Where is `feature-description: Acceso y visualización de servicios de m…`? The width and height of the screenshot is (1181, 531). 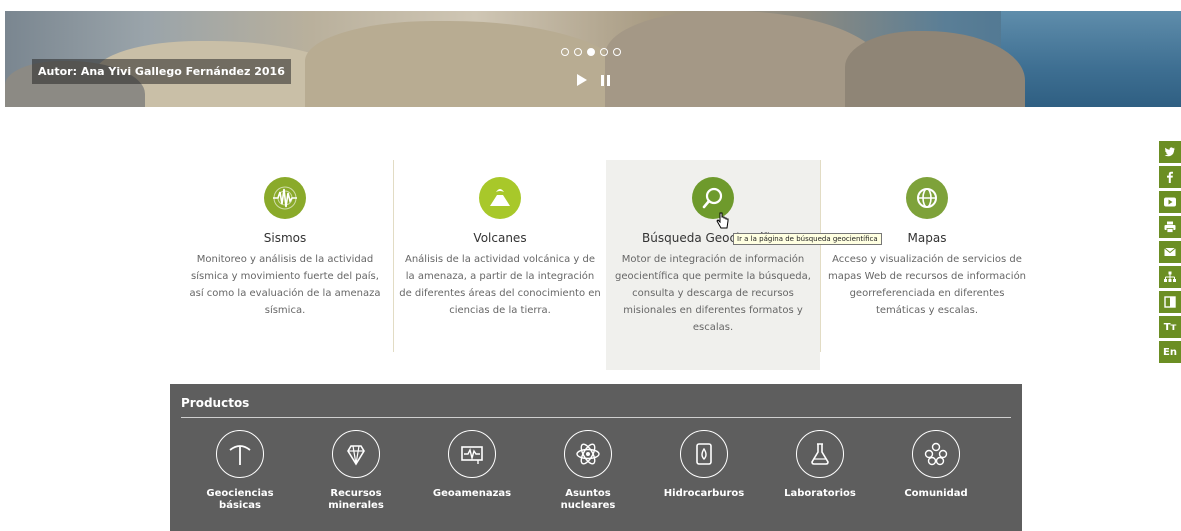
feature-description: Acceso y visualización de servicios de m… is located at coordinates (927, 285).